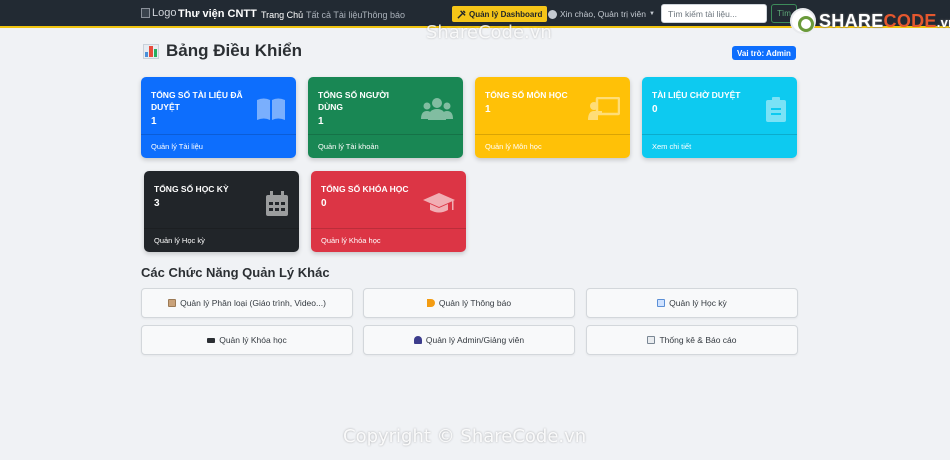  I want to click on stat-card-title: Tổng số tài liệu đã duyệt, so click(197, 101).